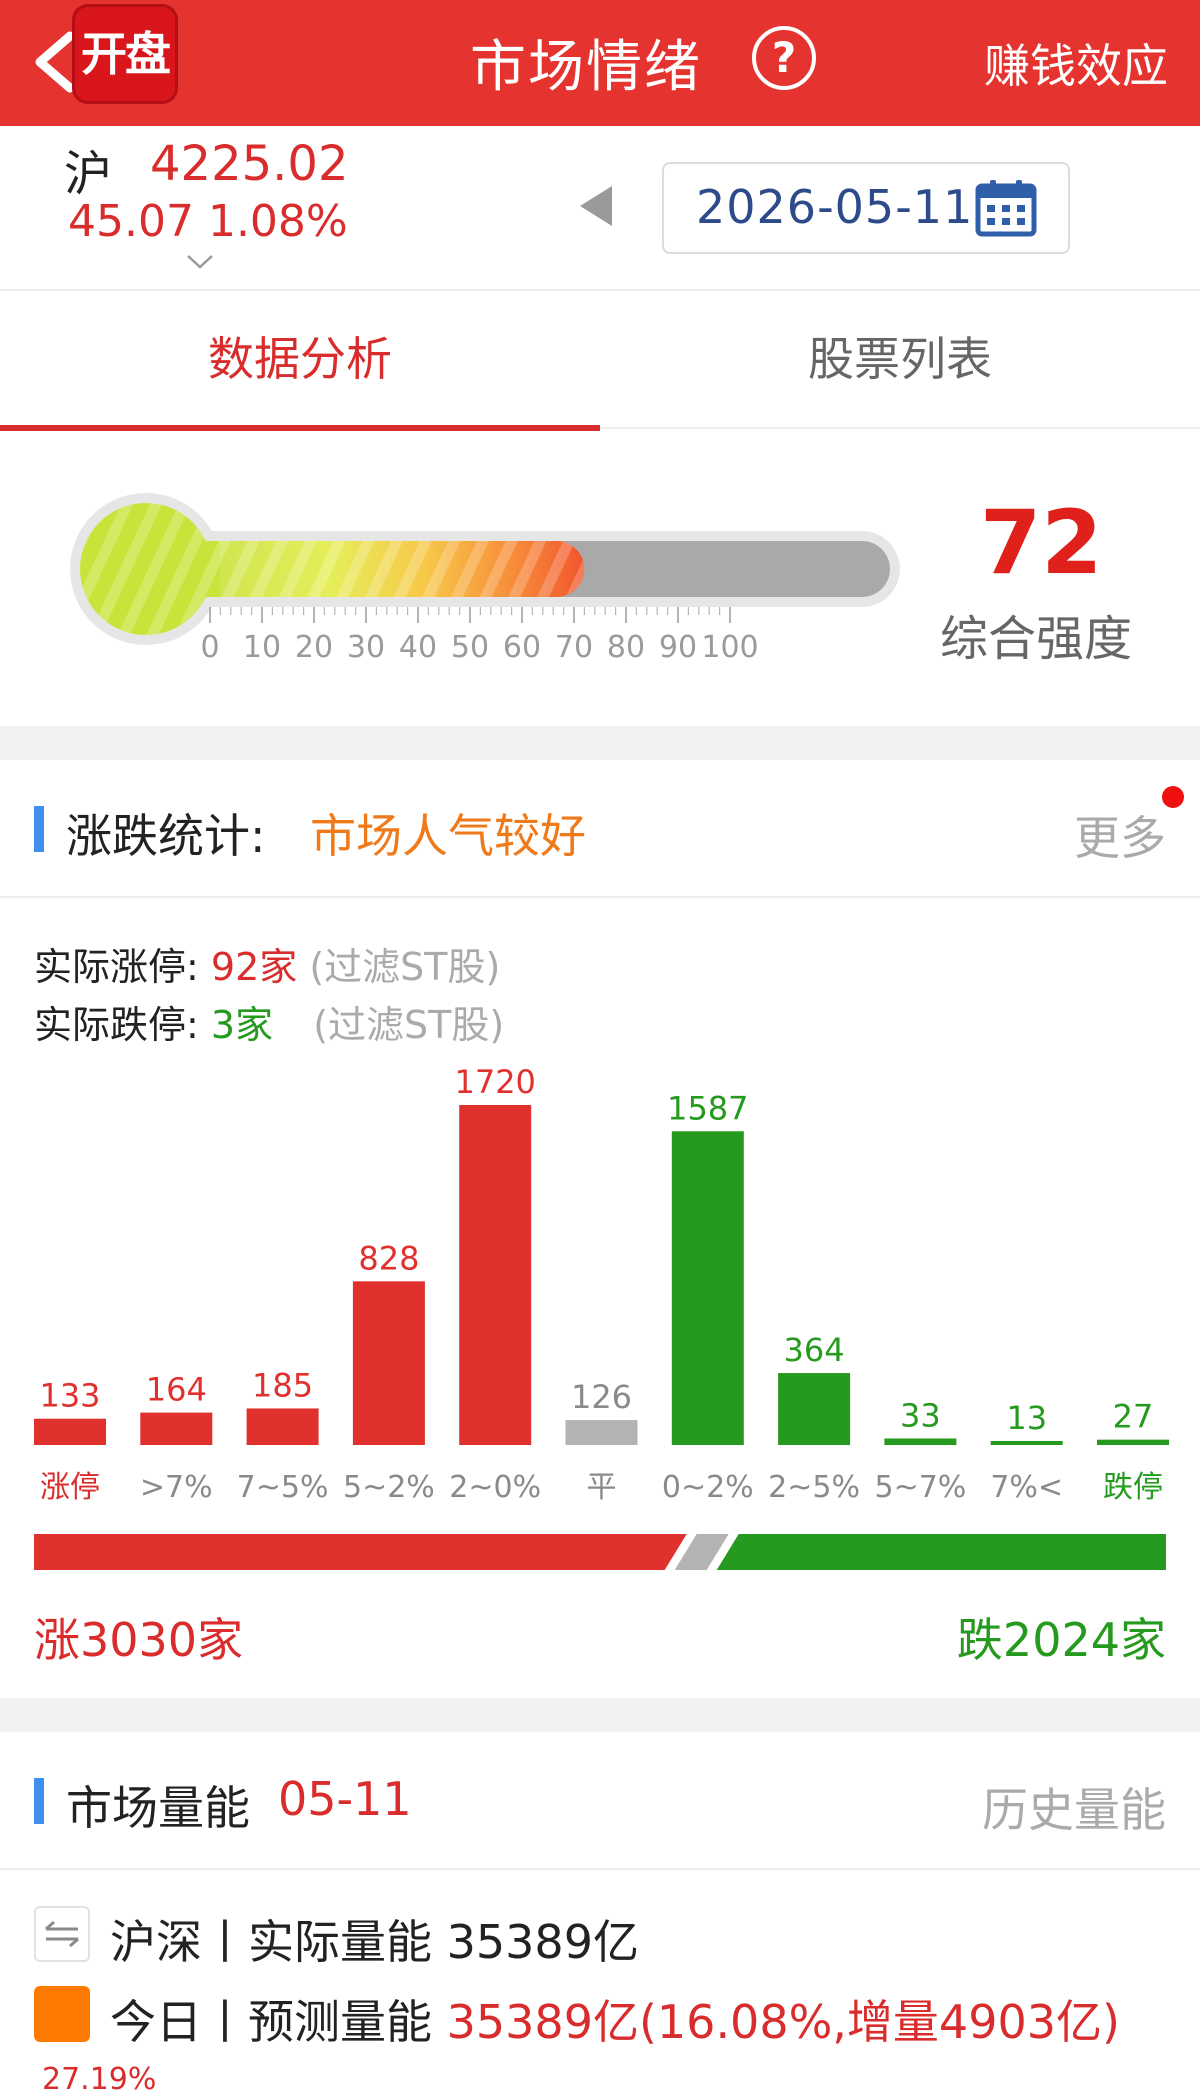 The image size is (1200, 2090). I want to click on profit-effect-link: 赚钱效应, so click(1076, 63).